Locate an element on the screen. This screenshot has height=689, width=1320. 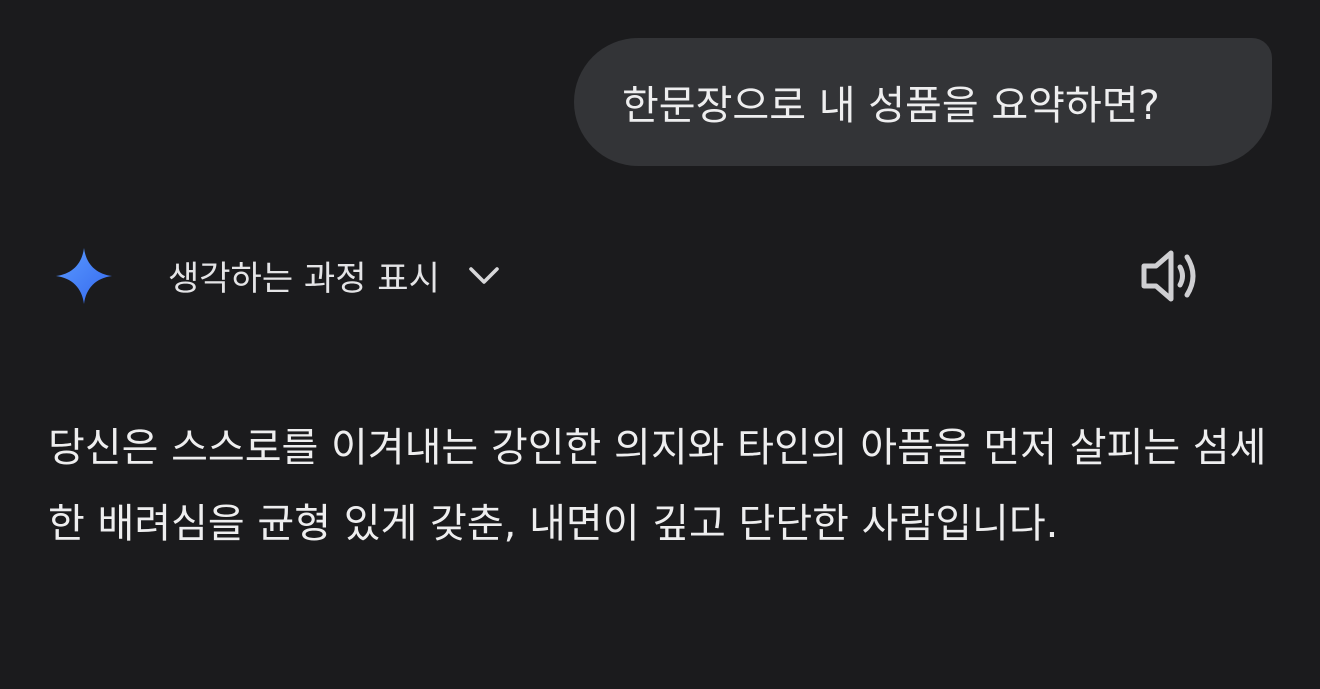
user-message-bubble: 한문장으로 내 성품을 요약하면? is located at coordinates (923, 102).